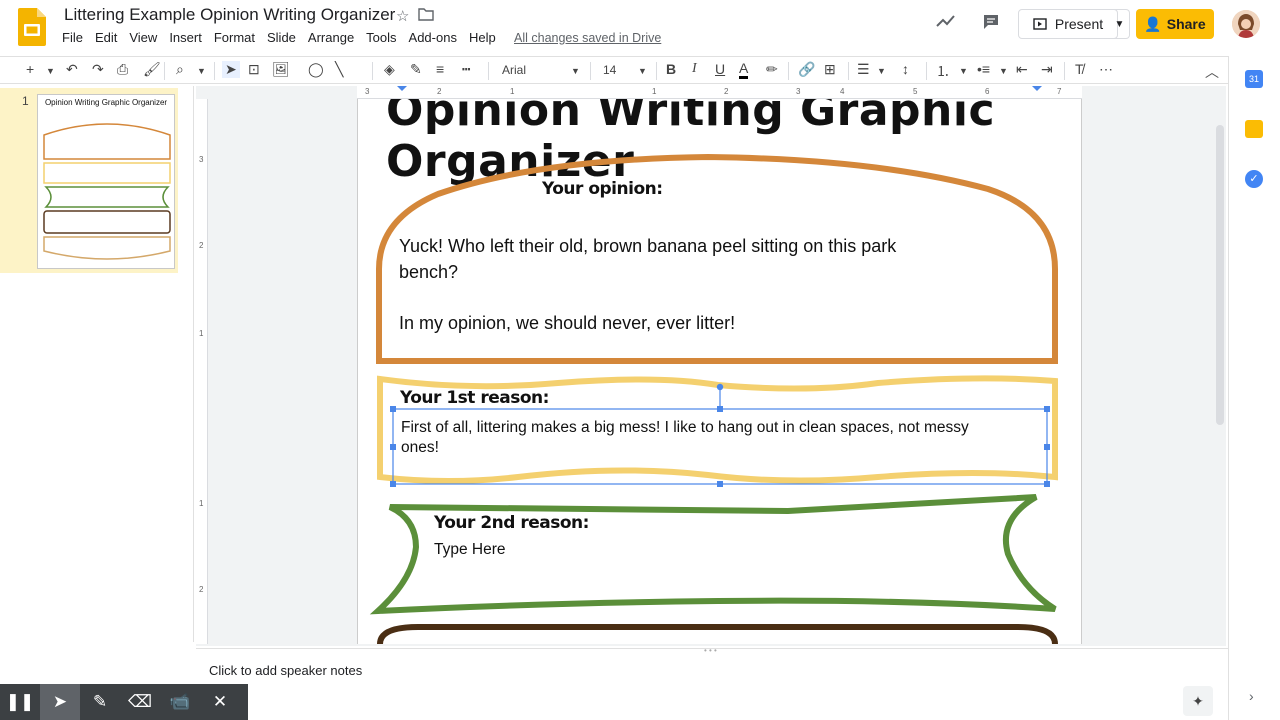 This screenshot has height=720, width=1280. What do you see at coordinates (436, 37) in the screenshot?
I see `menu-addons: Add-ons` at bounding box center [436, 37].